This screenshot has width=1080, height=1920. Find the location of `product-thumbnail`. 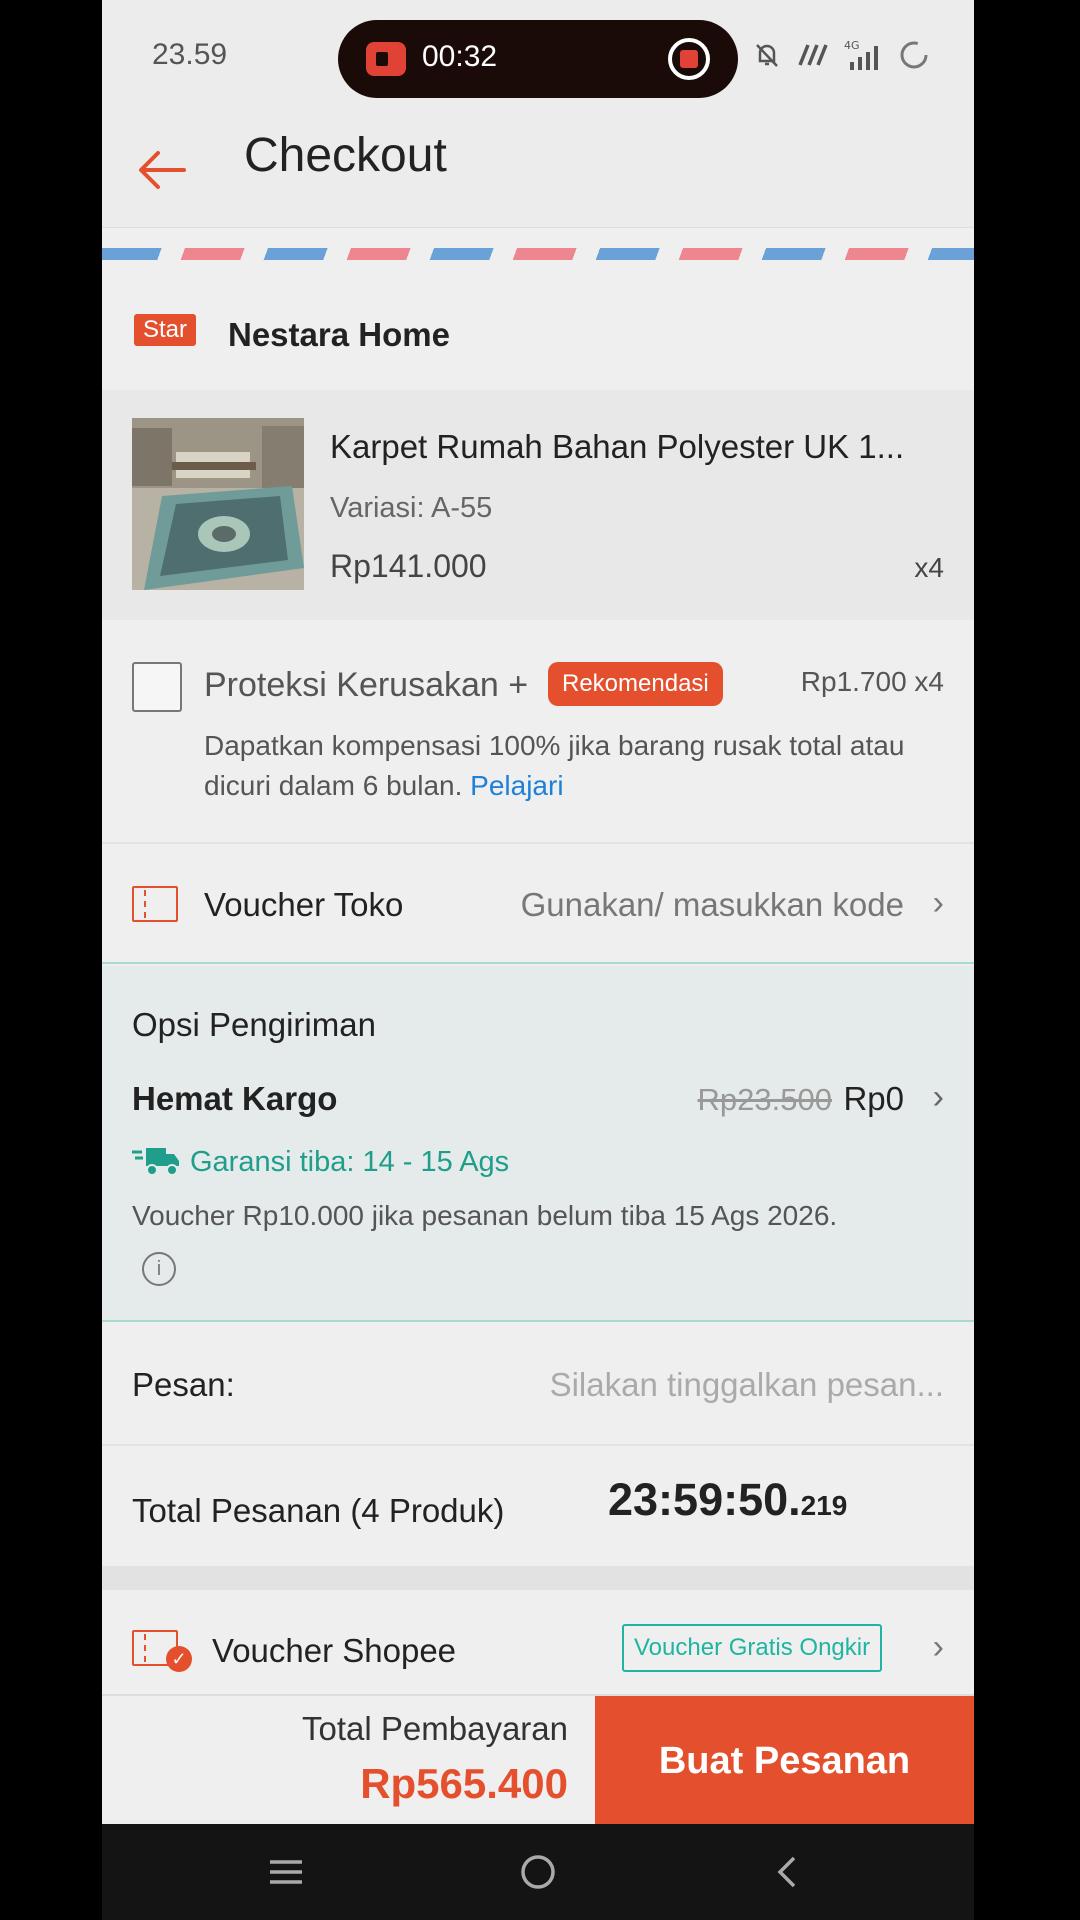

product-thumbnail is located at coordinates (218, 504).